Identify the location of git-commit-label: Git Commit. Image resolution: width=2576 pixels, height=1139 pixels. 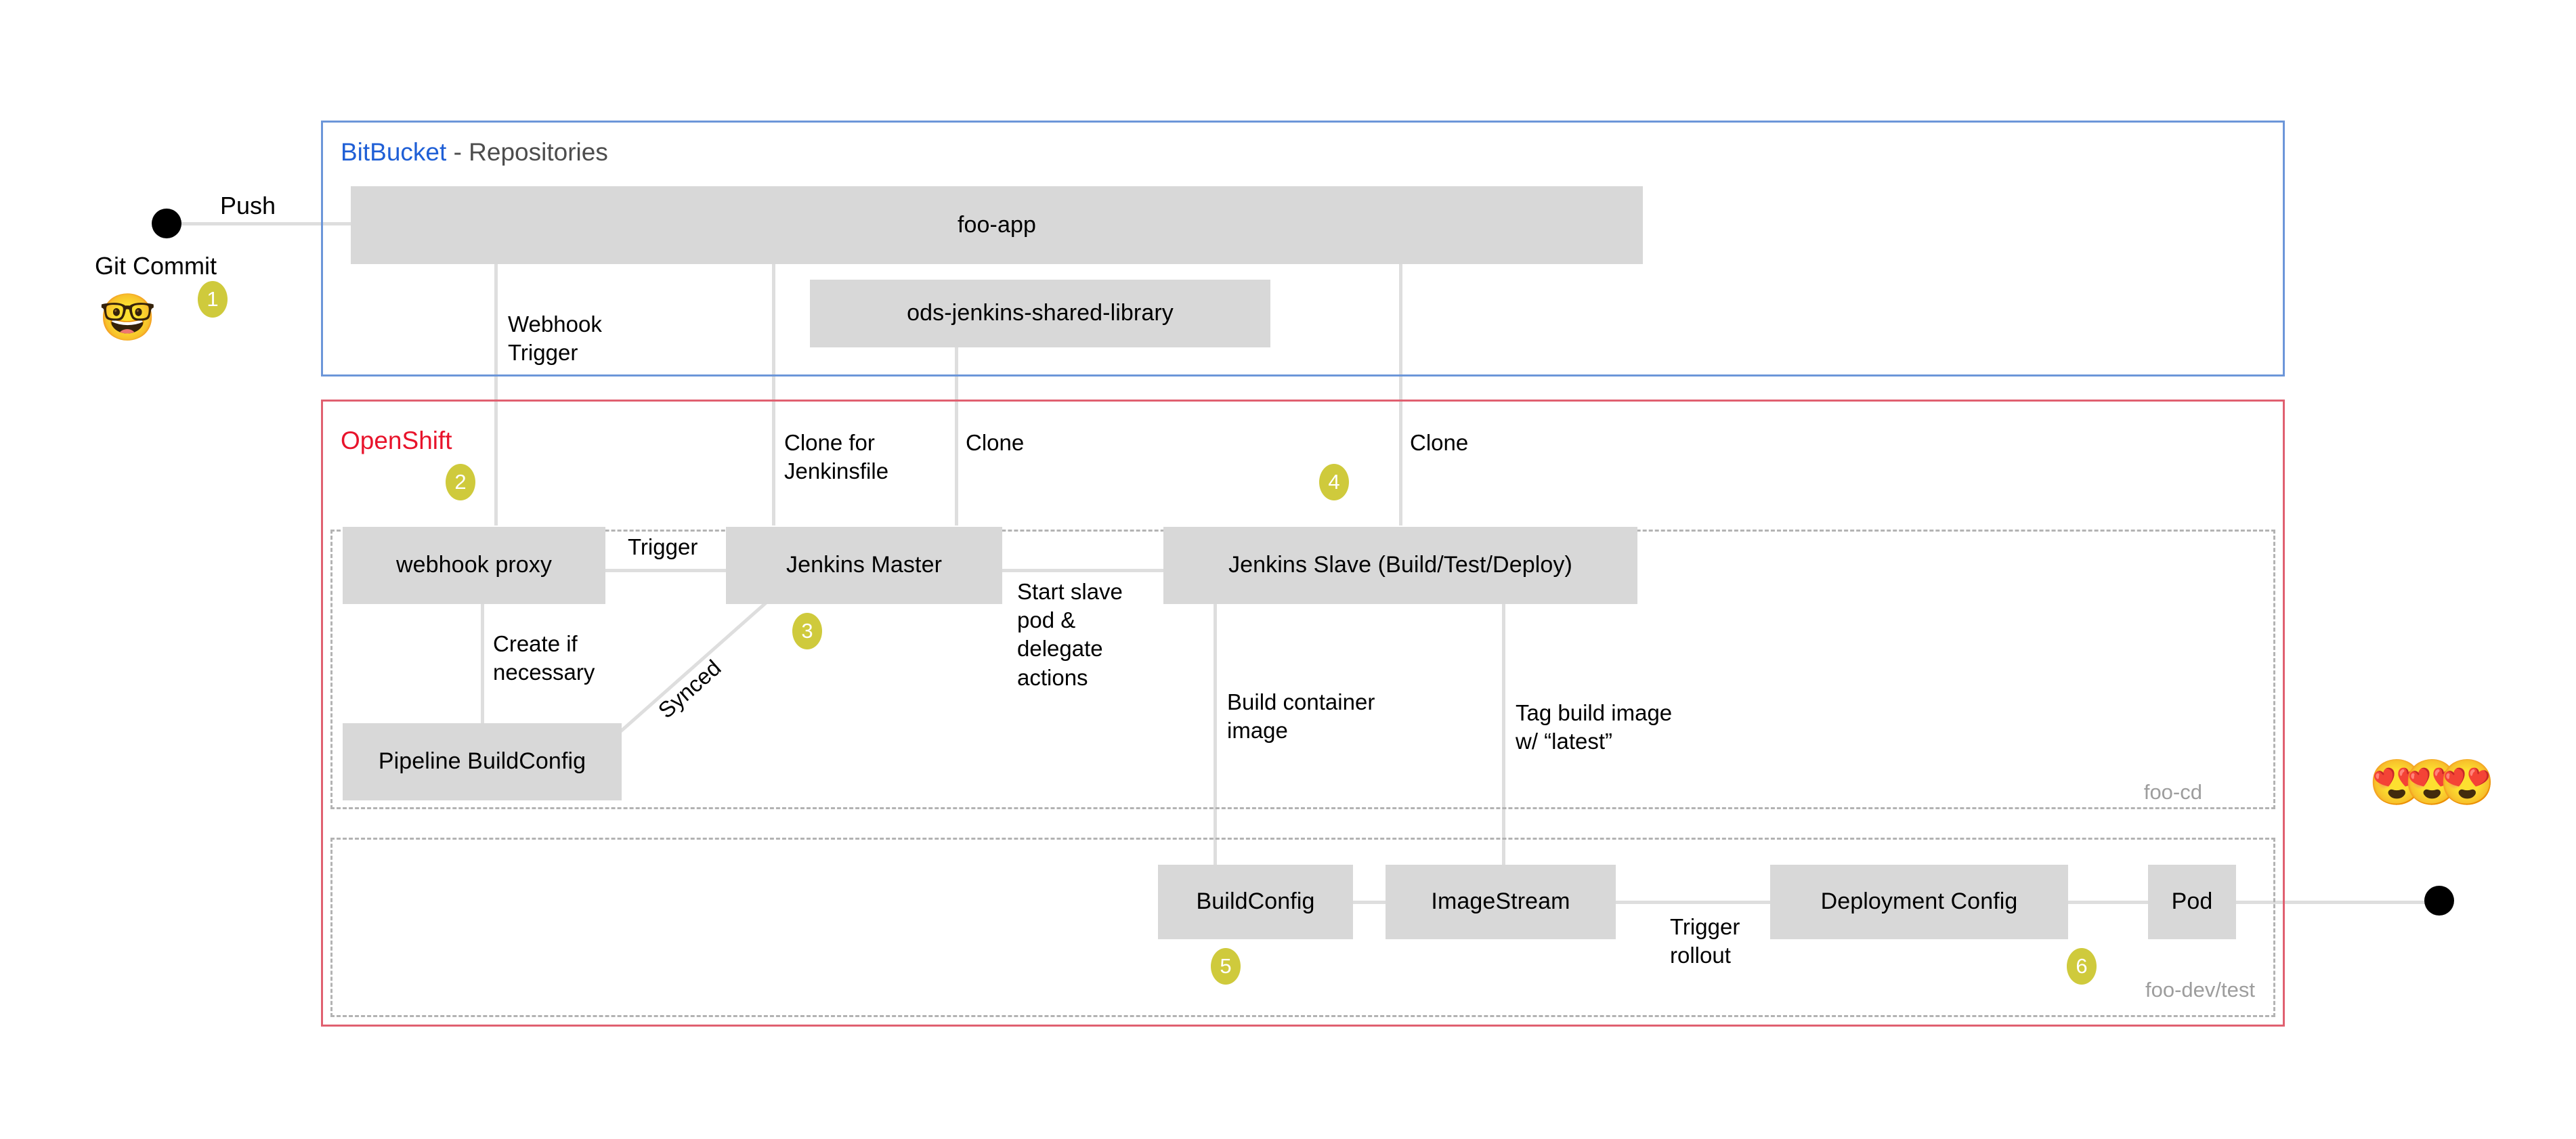
(156, 266).